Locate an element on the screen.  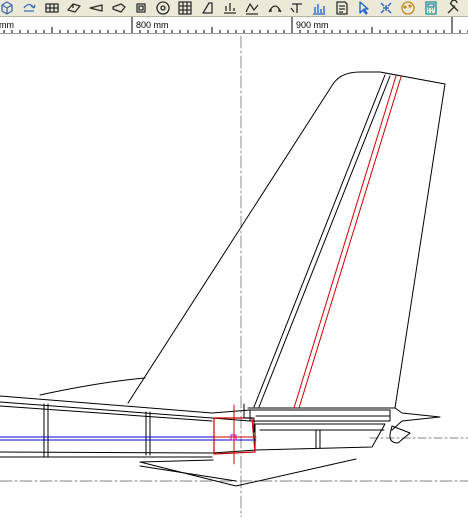
fuselage-3d-icon is located at coordinates (118, 8).